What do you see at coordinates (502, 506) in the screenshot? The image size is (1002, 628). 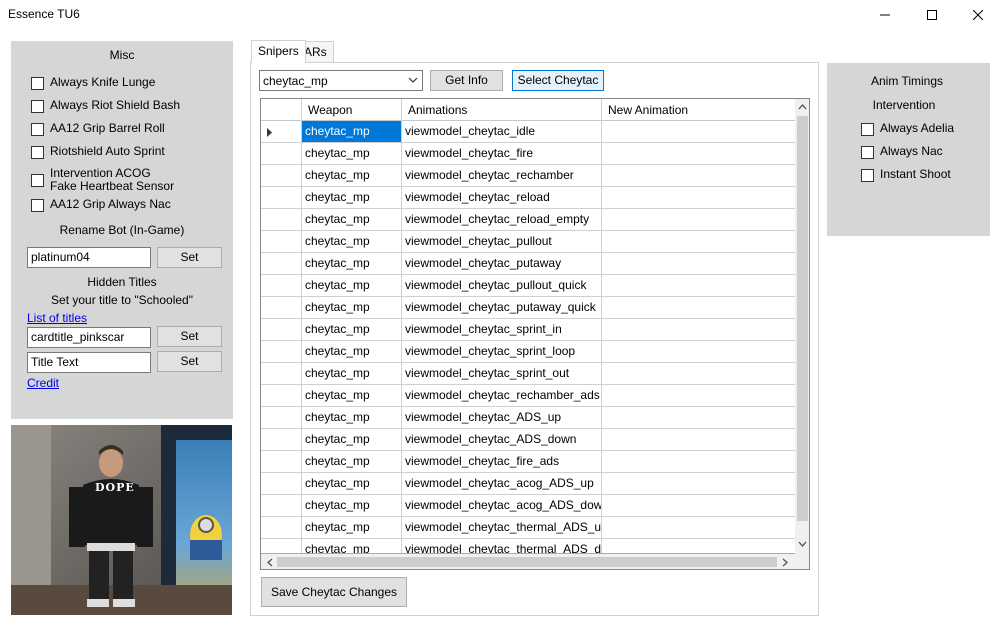 I see `cell-animation: viewmodel_cheytac_acog_ADS_down` at bounding box center [502, 506].